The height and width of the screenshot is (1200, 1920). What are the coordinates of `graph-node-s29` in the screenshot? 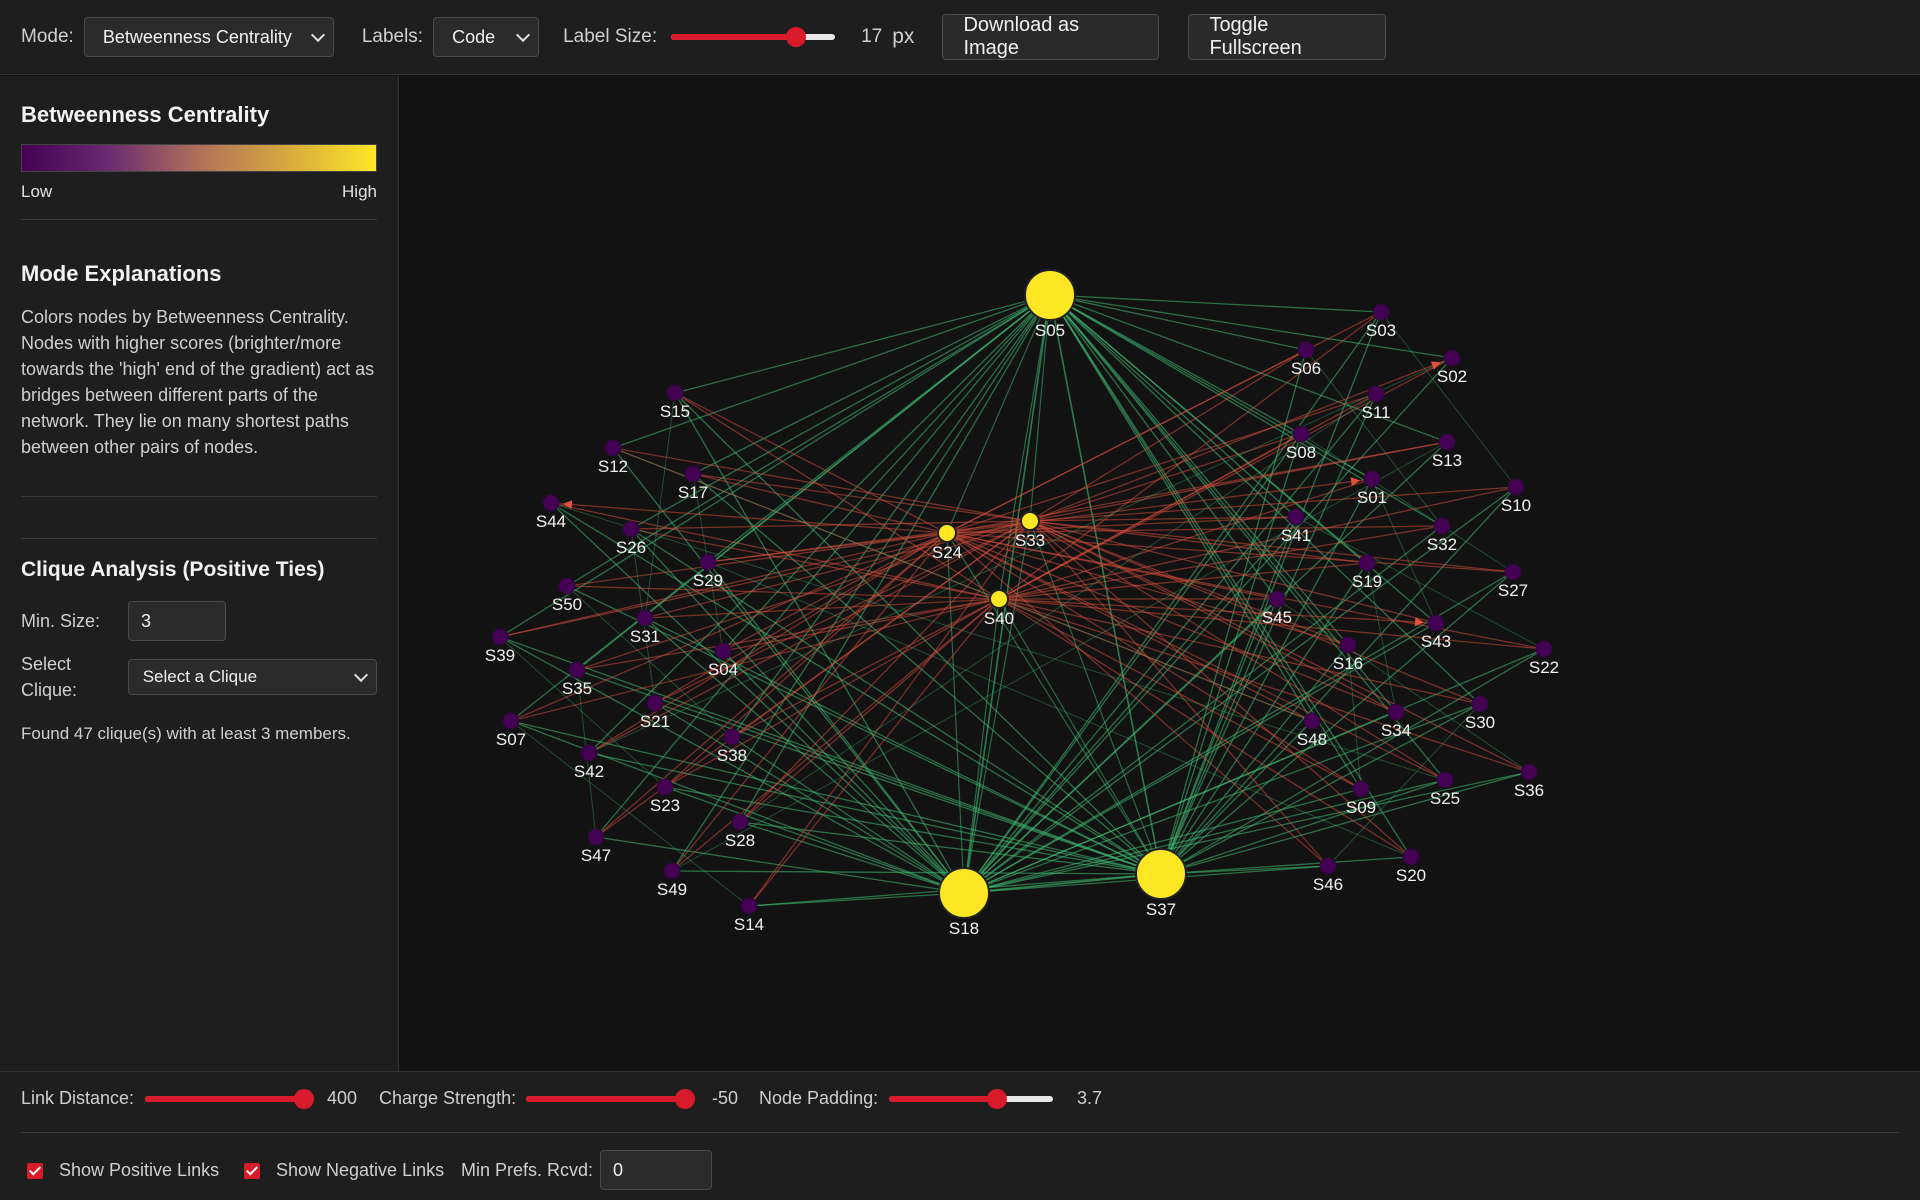 It's located at (708, 562).